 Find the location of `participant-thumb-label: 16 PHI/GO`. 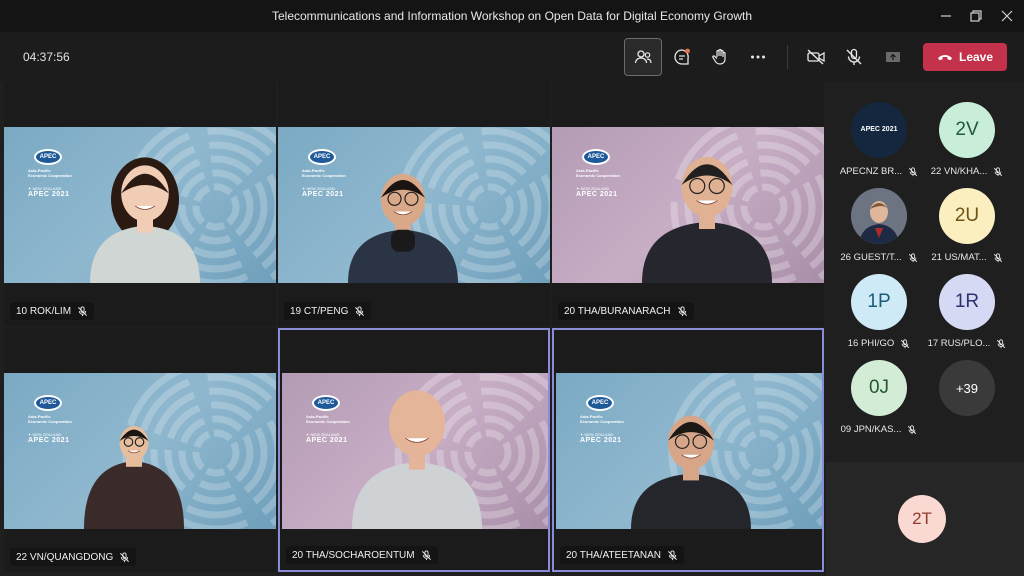

participant-thumb-label: 16 PHI/GO is located at coordinates (879, 343).